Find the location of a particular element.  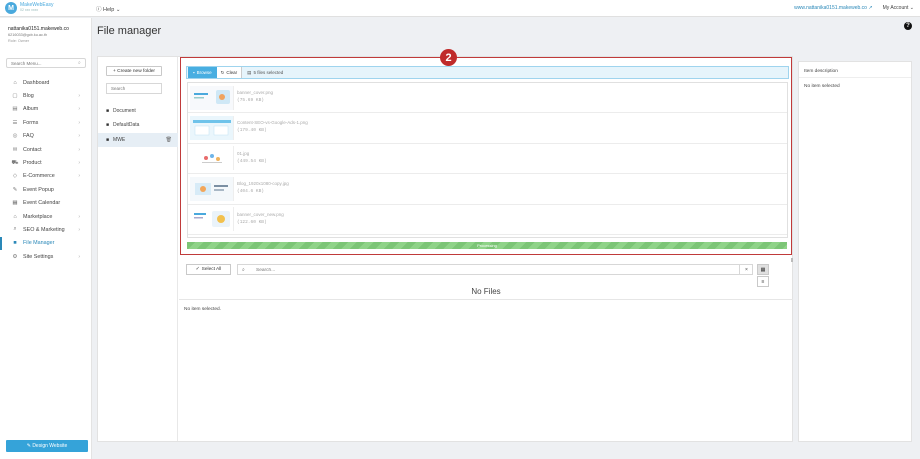

sidebar-item-event-calendar: ▦ Event Calendar is located at coordinates (46, 203).